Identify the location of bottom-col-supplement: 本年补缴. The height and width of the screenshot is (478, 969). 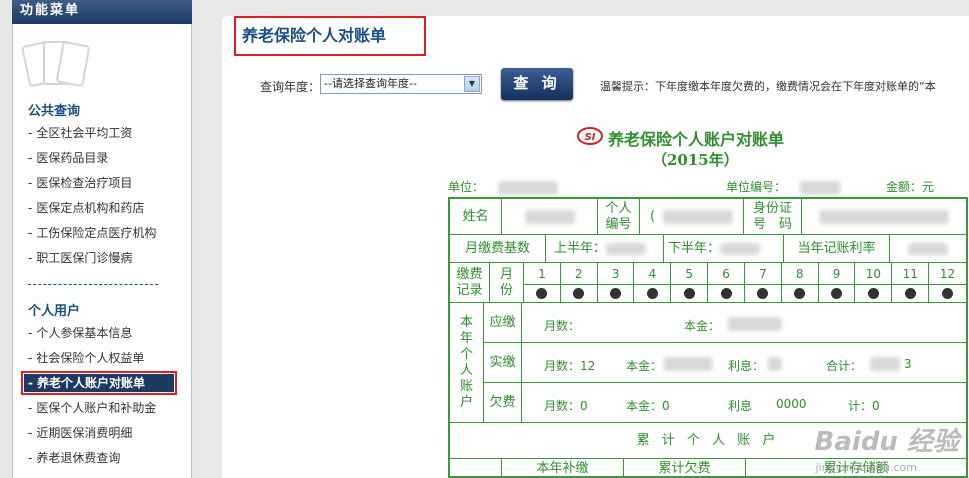
(563, 468).